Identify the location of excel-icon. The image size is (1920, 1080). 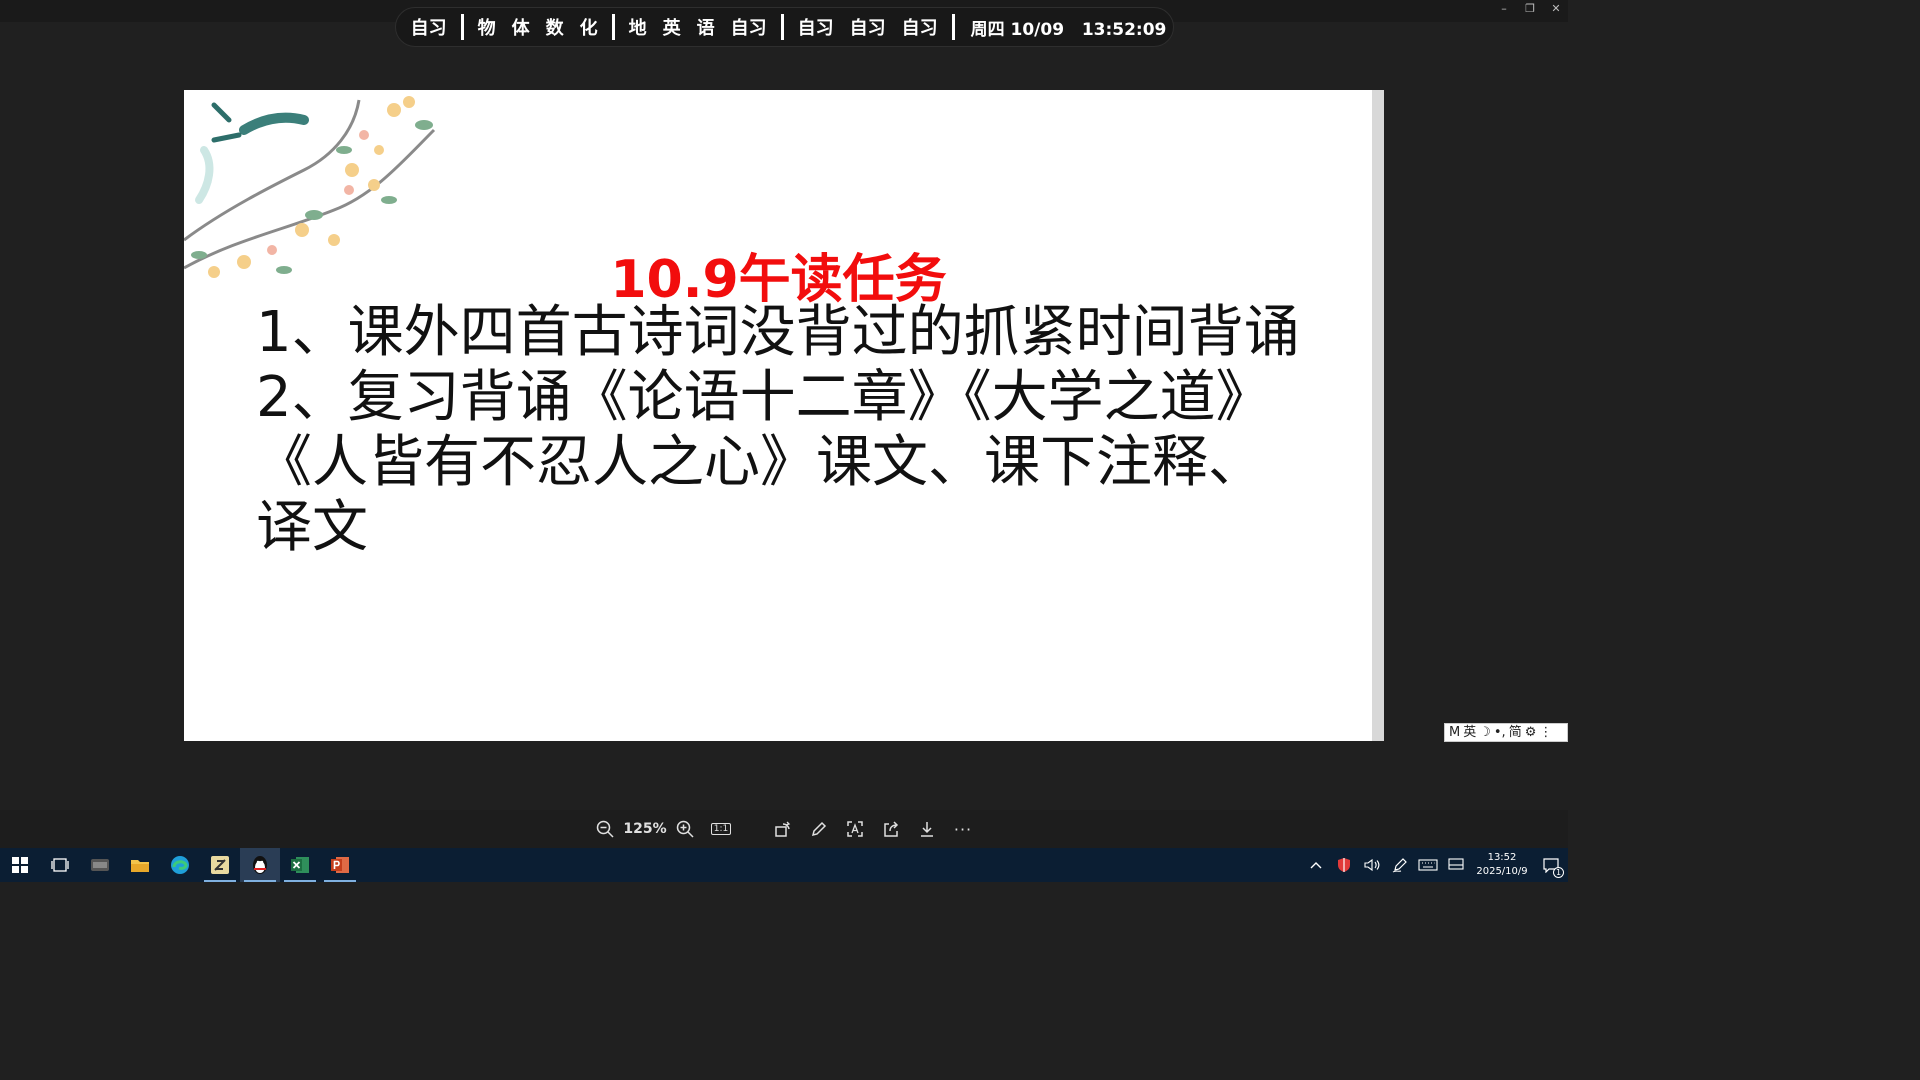
(300, 865).